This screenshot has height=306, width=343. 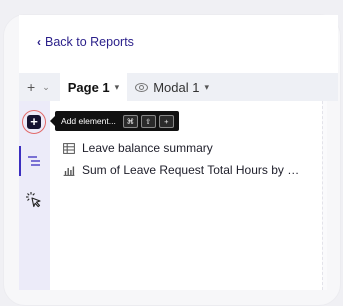 What do you see at coordinates (148, 121) in the screenshot?
I see `shift-key: ⇧` at bounding box center [148, 121].